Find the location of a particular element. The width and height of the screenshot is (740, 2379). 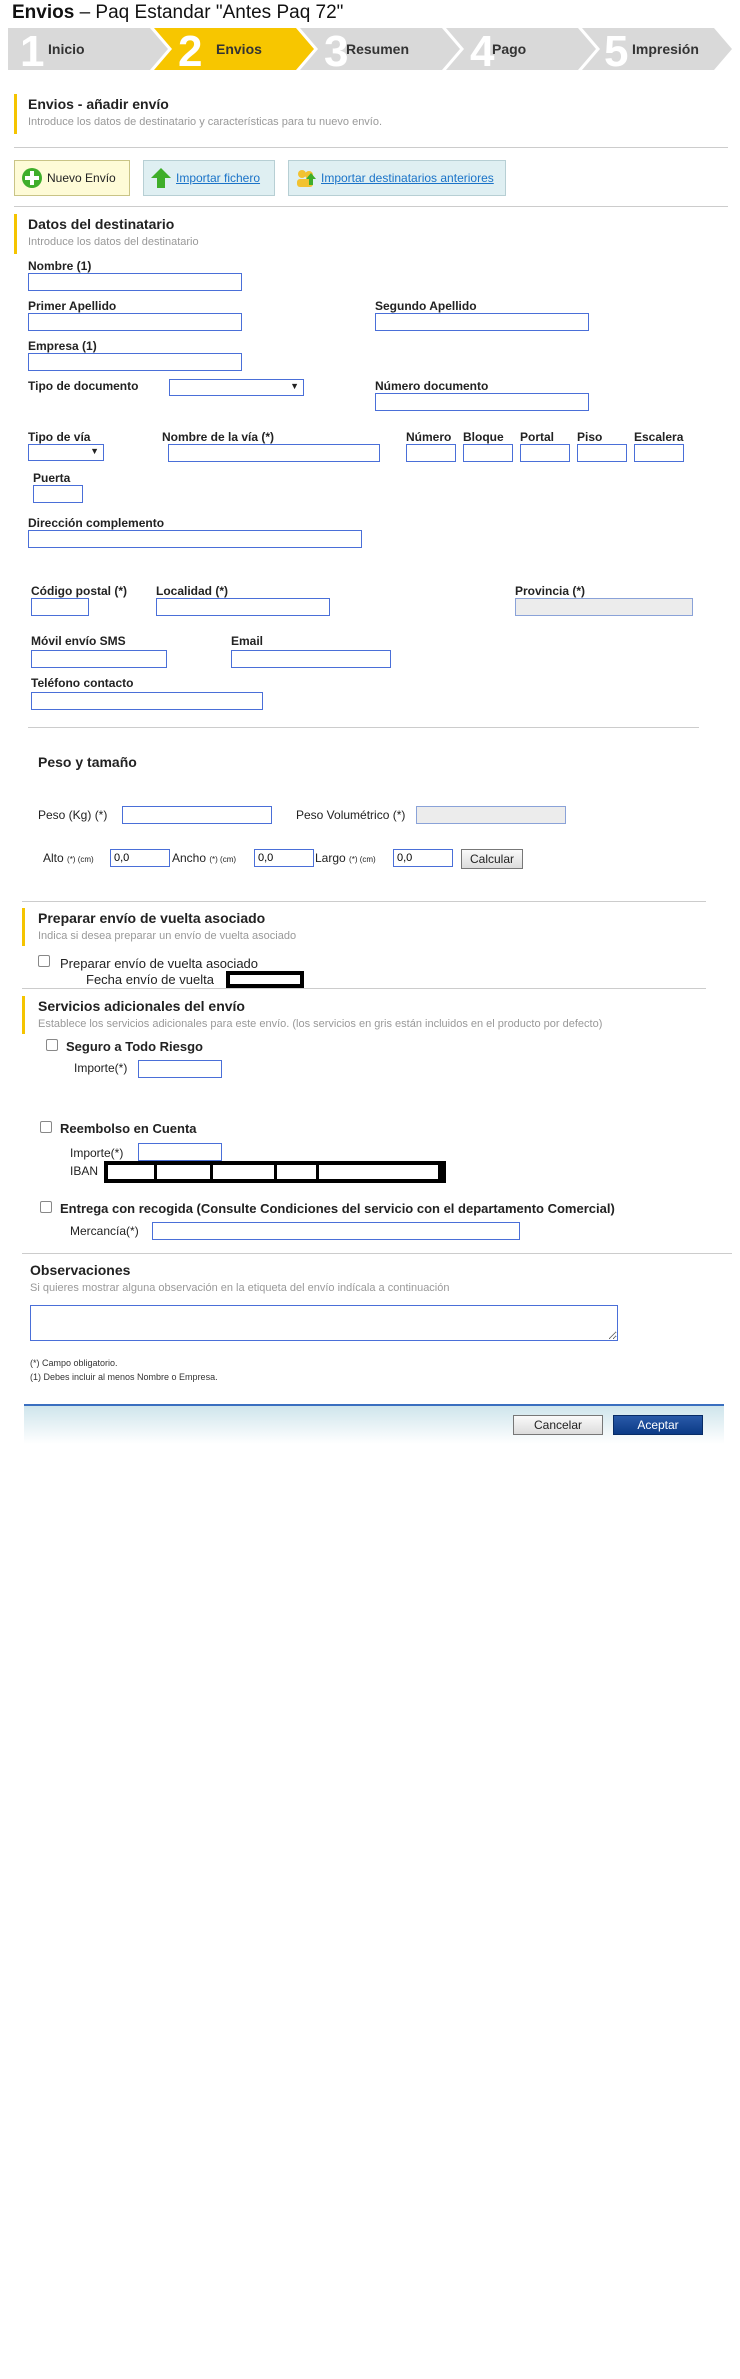

escalera-input is located at coordinates (659, 453).